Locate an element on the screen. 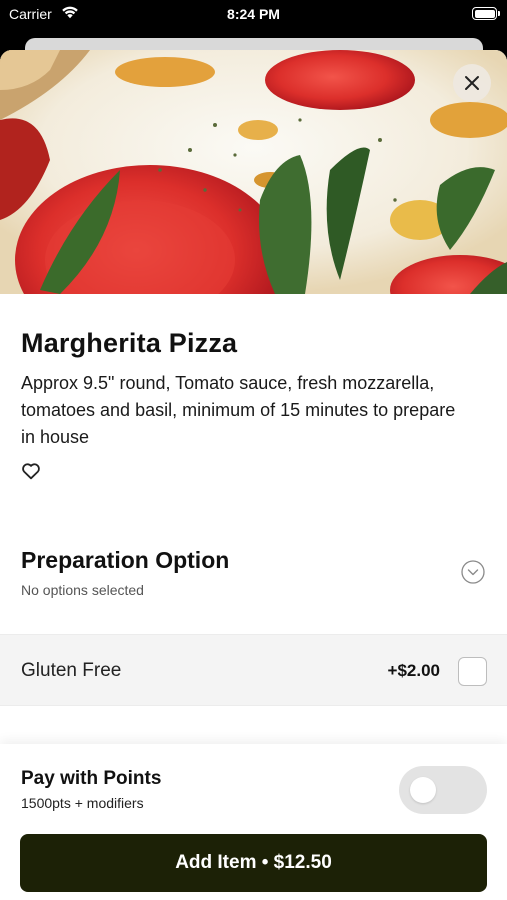 The image size is (507, 900). option-label: Gluten Free is located at coordinates (71, 670).